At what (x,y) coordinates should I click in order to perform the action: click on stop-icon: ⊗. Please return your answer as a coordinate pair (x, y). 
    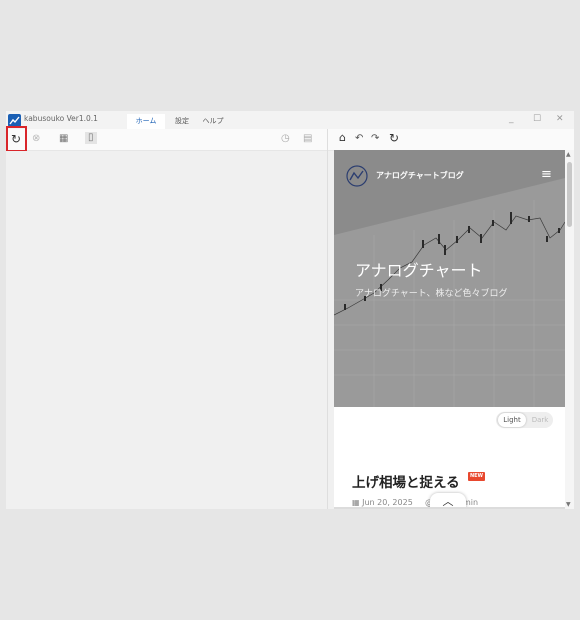
    Looking at the image, I should click on (36, 139).